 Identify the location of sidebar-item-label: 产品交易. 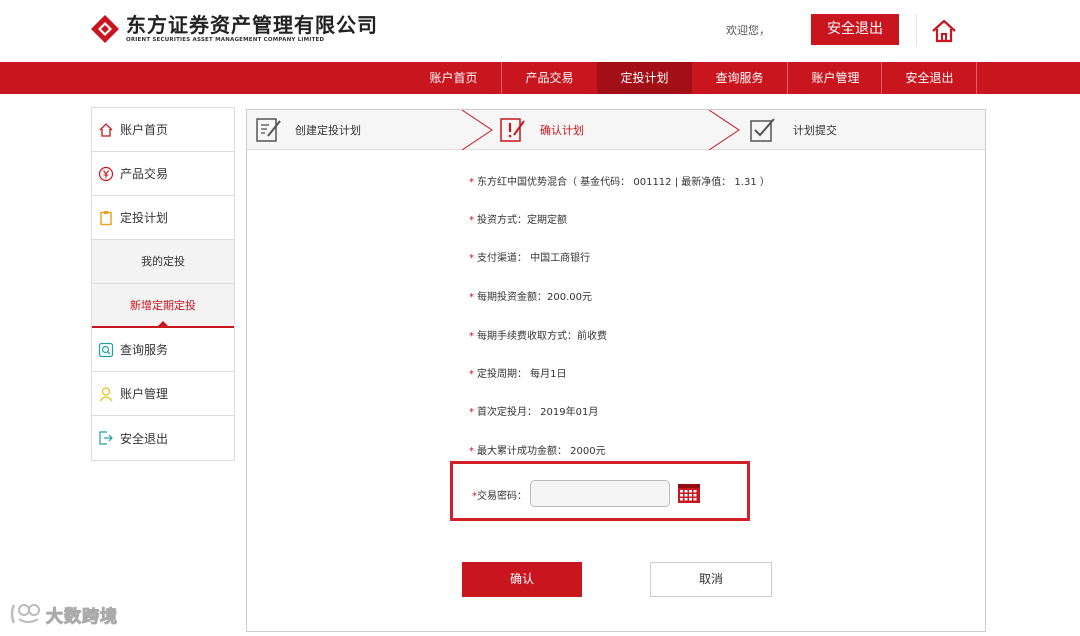
(144, 174).